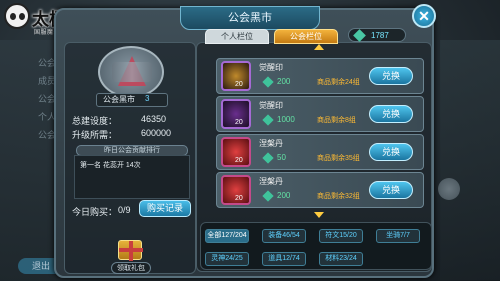 The width and height of the screenshot is (500, 281). Describe the element at coordinates (131, 72) in the screenshot. I see `guild-emblem-icon` at that location.